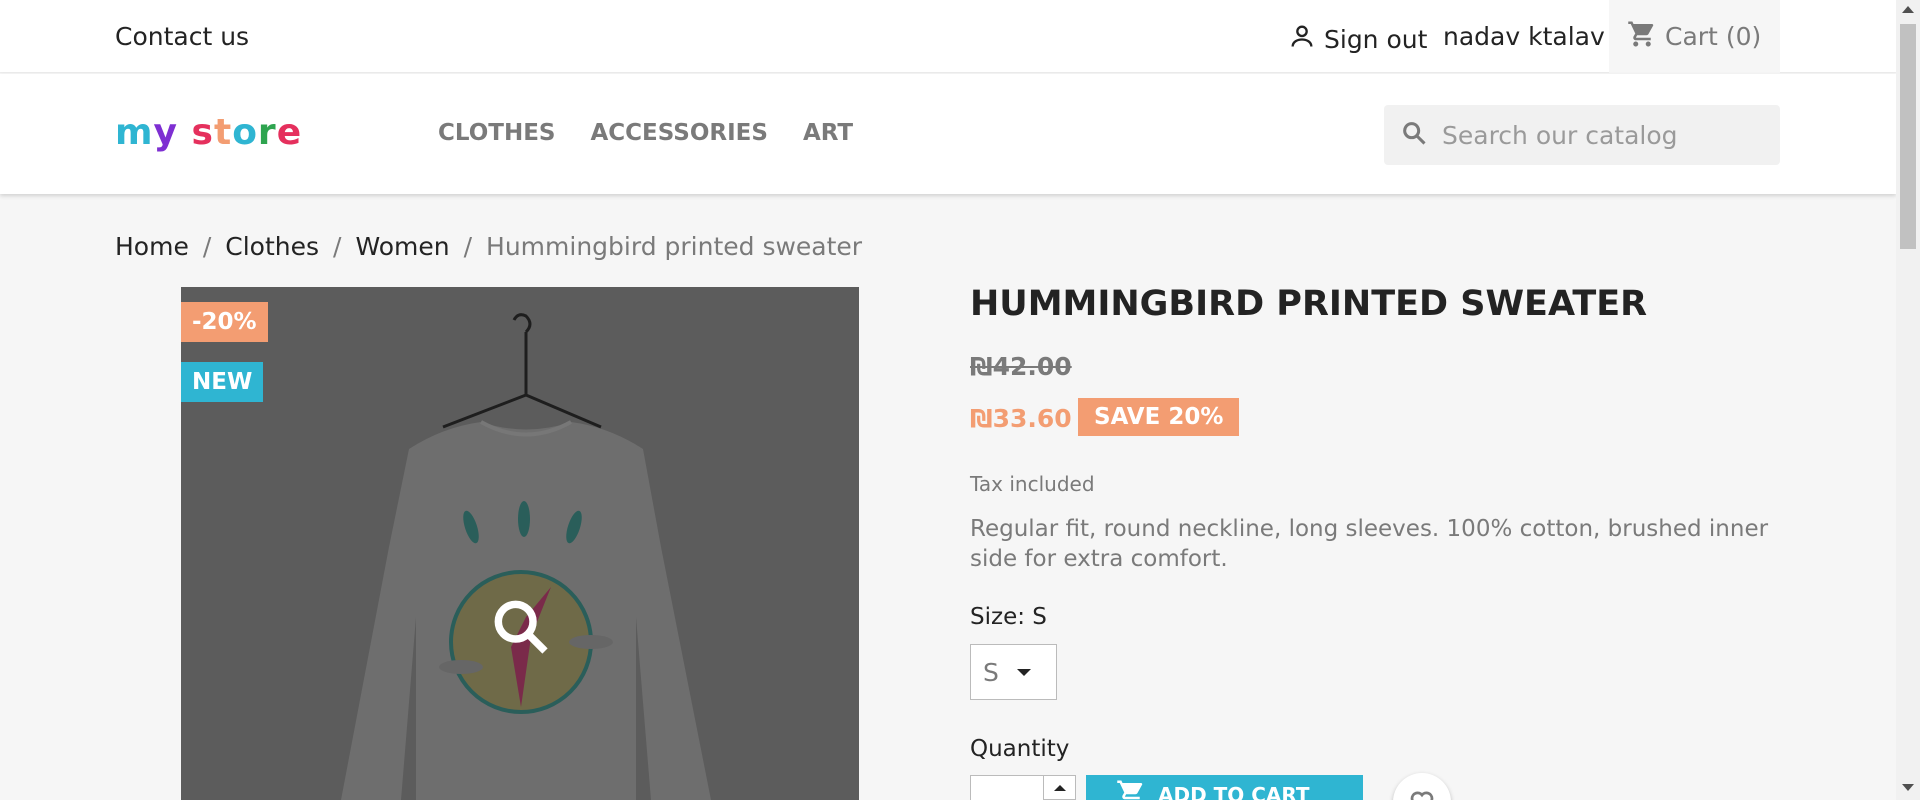  I want to click on new-badge: NEW, so click(222, 382).